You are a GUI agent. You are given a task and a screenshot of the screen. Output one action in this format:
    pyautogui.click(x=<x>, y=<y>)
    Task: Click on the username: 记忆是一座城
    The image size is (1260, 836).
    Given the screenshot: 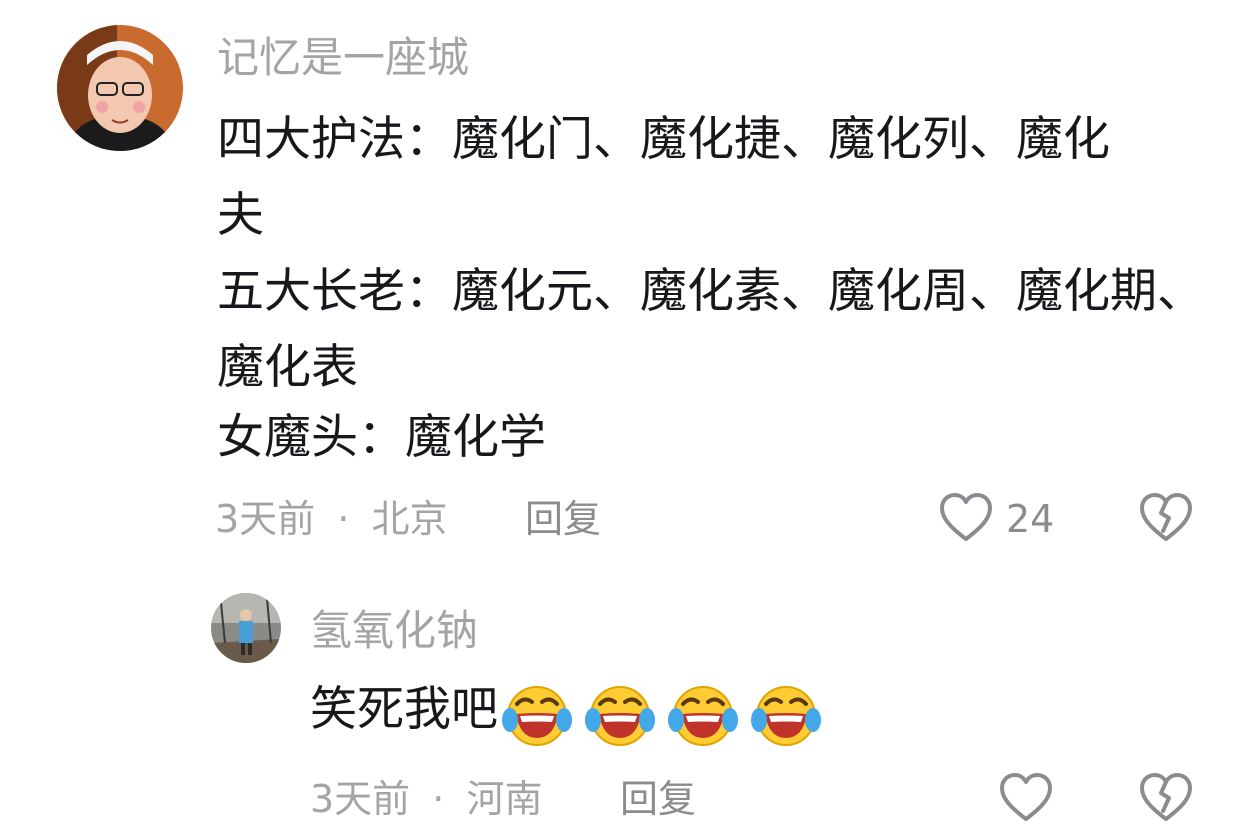 What is the action you would take?
    pyautogui.click(x=343, y=58)
    